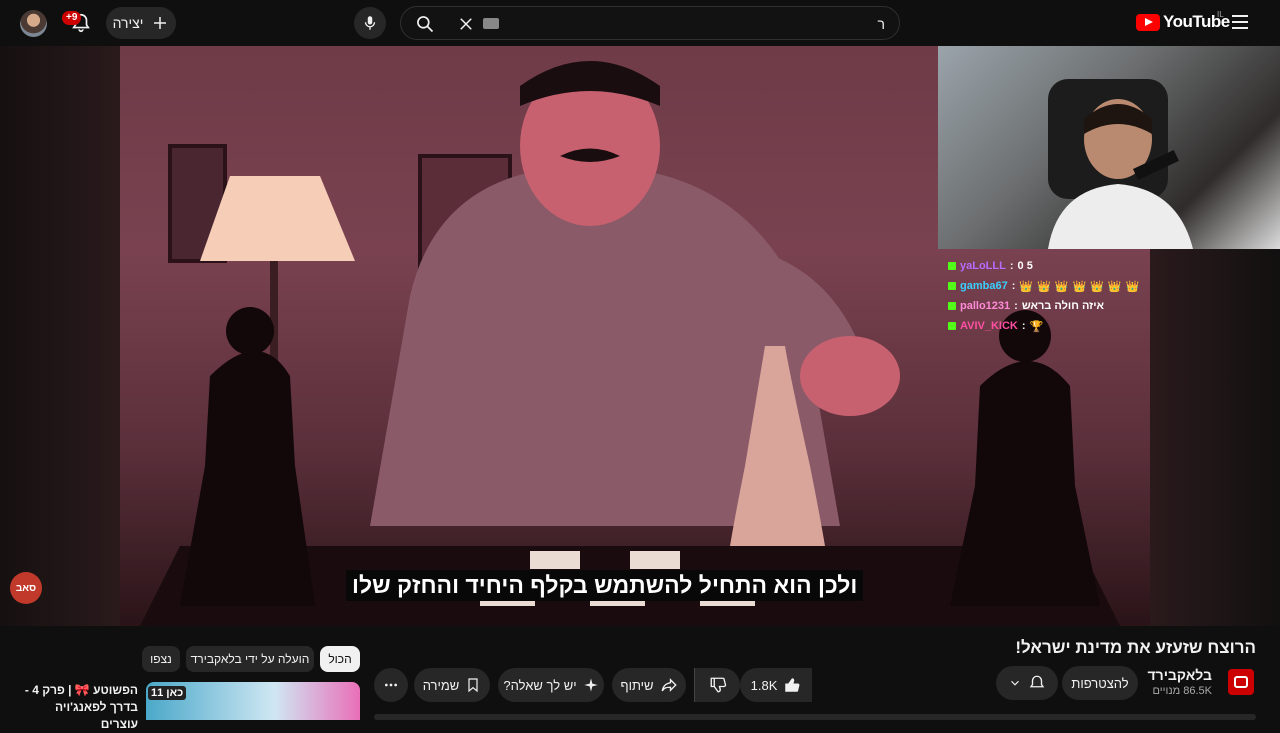  What do you see at coordinates (340, 659) in the screenshot?
I see `chip-all: הכול` at bounding box center [340, 659].